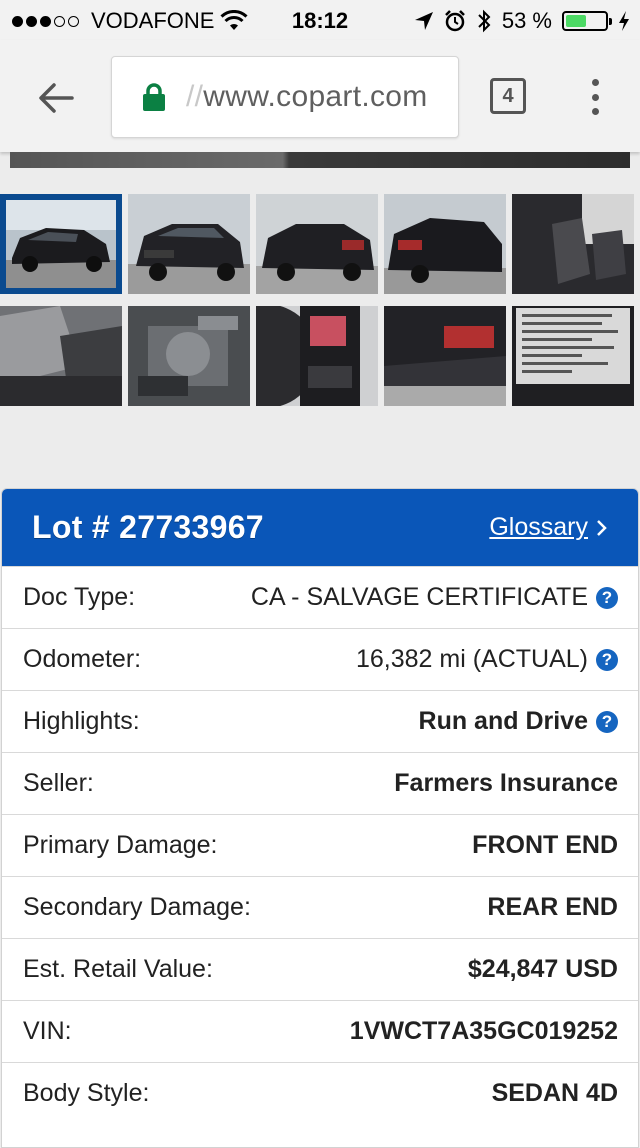 The width and height of the screenshot is (640, 1148). I want to click on detail-value: 16,382 mi (ACTUAL)?, so click(487, 659).